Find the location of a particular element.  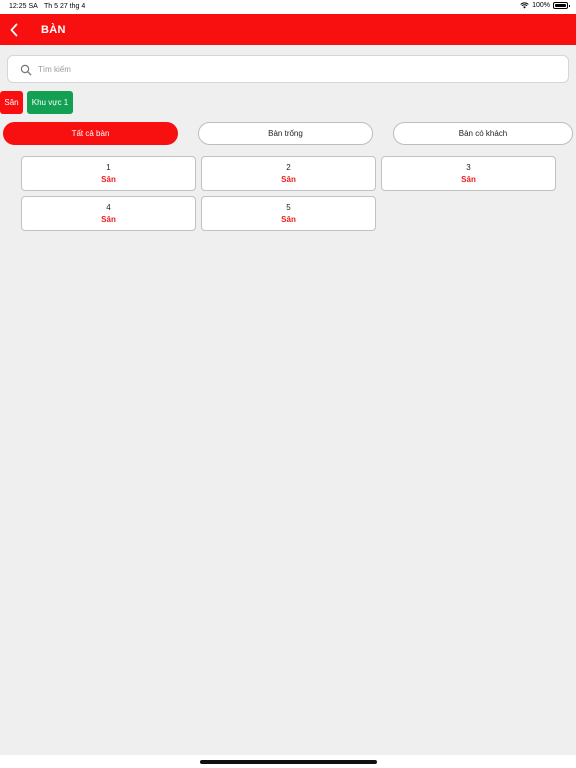

table-number: 4 is located at coordinates (108, 207).